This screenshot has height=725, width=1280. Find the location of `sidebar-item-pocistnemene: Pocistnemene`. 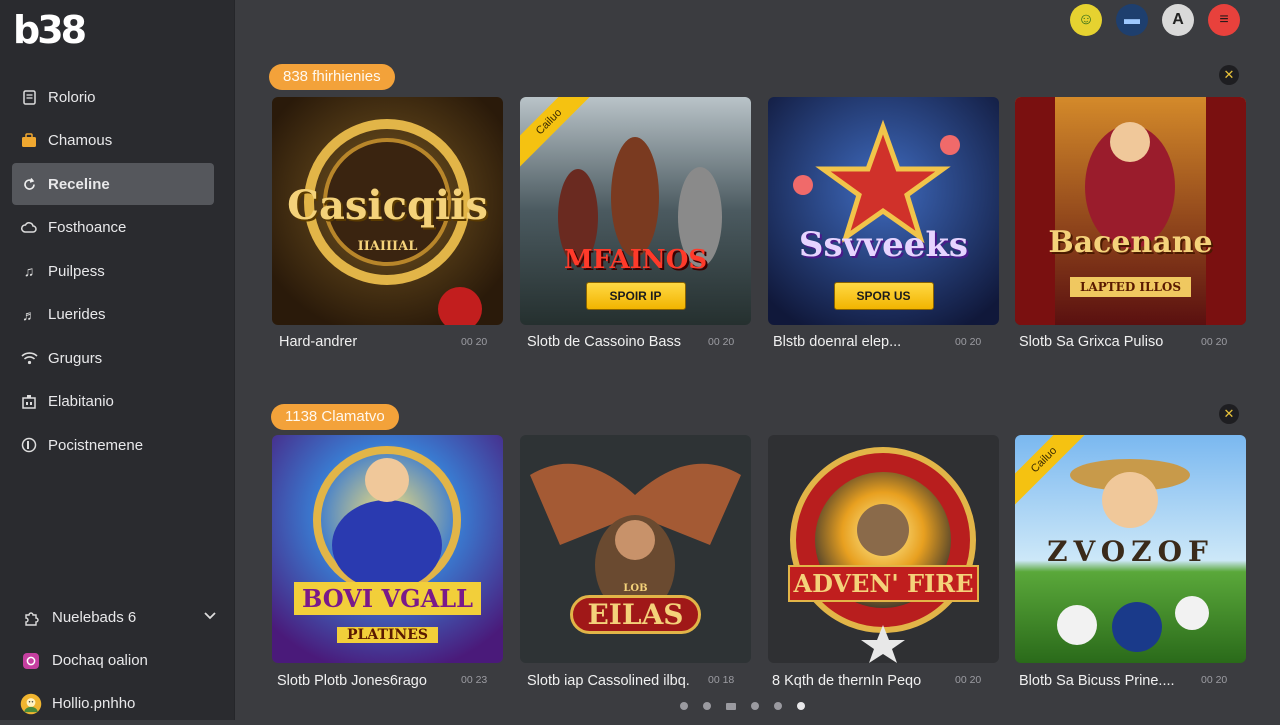

sidebar-item-pocistnemene: Pocistnemene is located at coordinates (113, 445).